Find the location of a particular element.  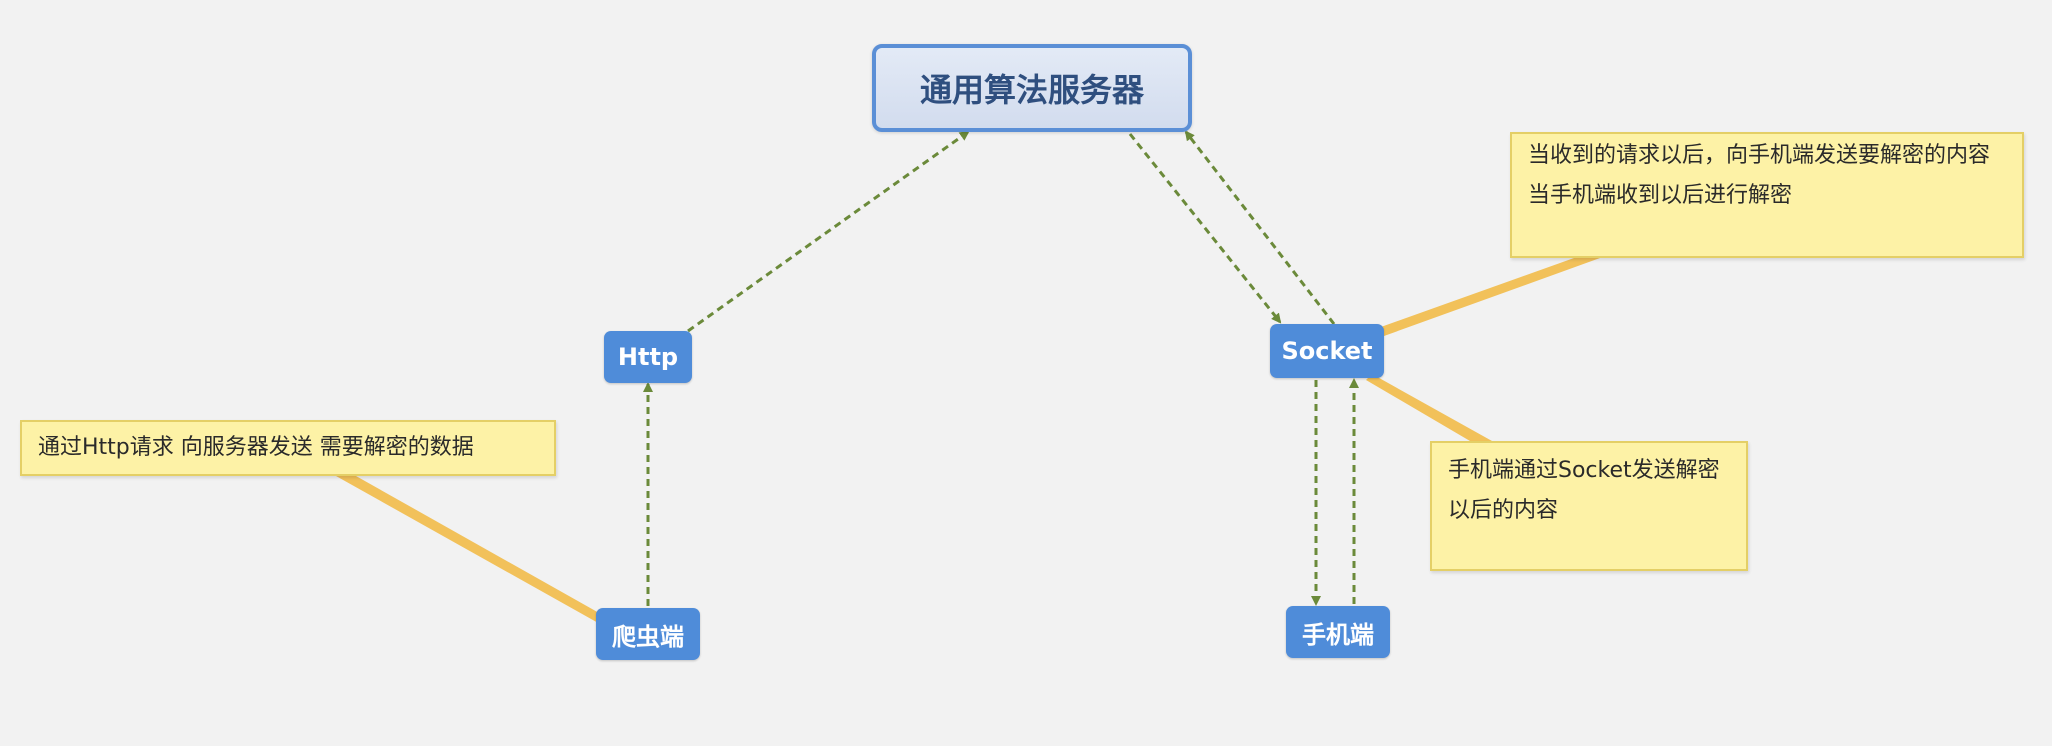

arrow-server-to-socket is located at coordinates (1205, 228).